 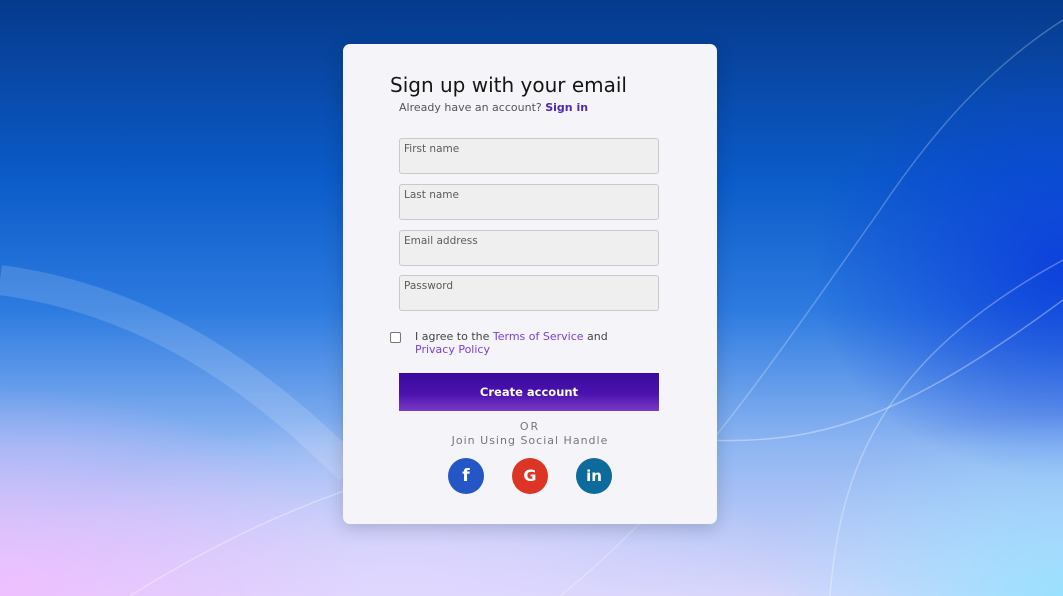 What do you see at coordinates (529, 202) in the screenshot?
I see `last-name-field: Last name` at bounding box center [529, 202].